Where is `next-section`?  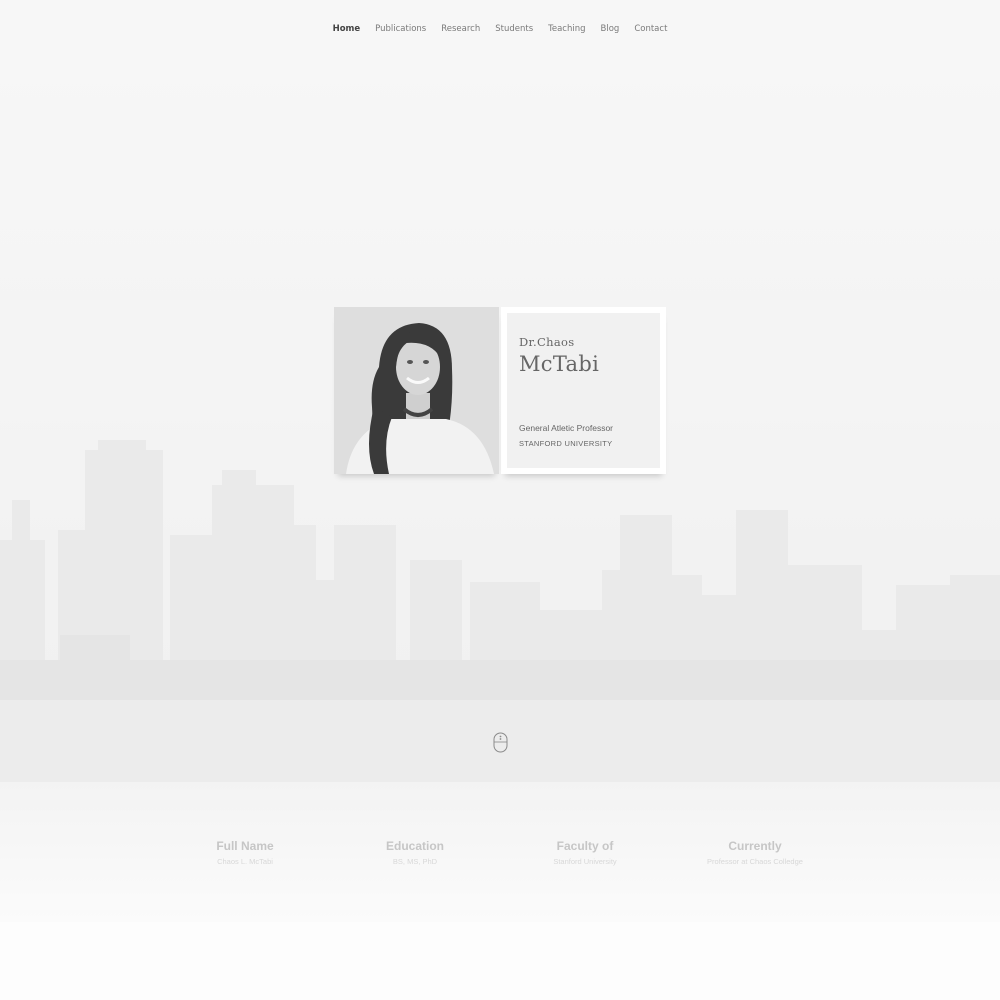 next-section is located at coordinates (500, 961).